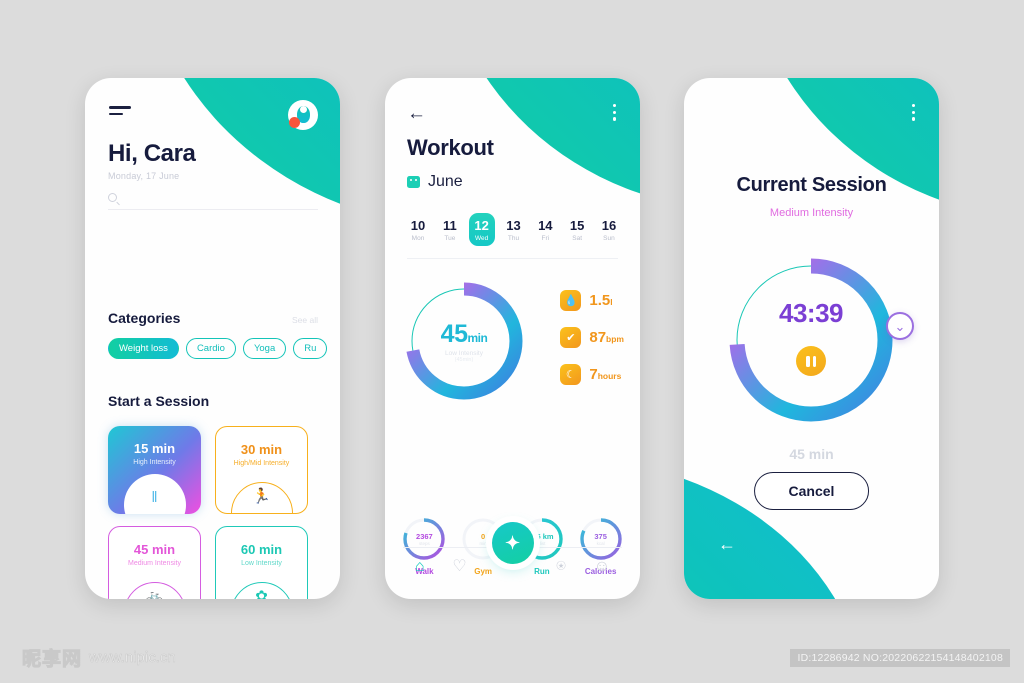 Image resolution: width=1024 pixels, height=683 pixels. Describe the element at coordinates (154, 470) in the screenshot. I see `session-card: 15 min High Intensity ‖` at that location.